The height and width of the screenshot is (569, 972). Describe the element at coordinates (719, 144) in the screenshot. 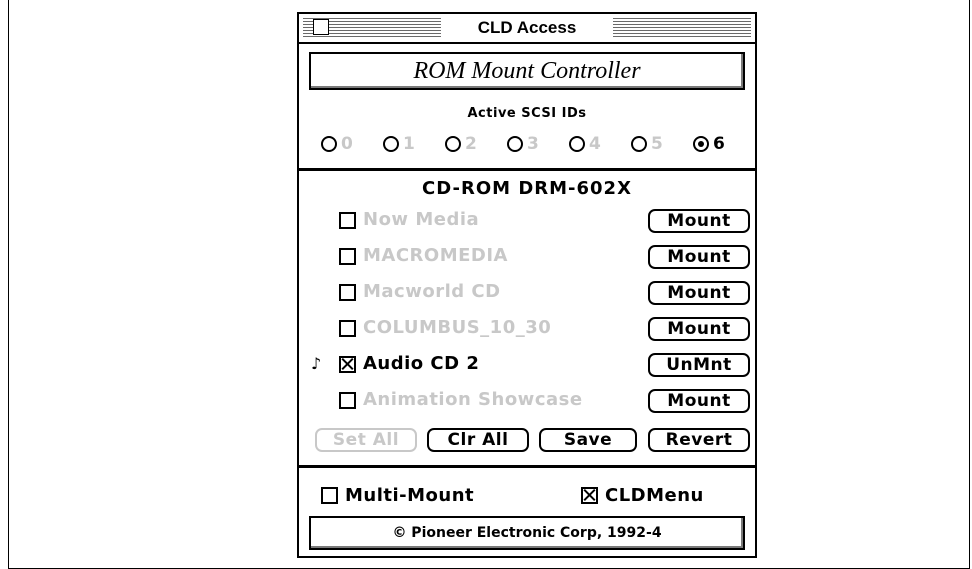

I see `scsi-id-label: 6` at that location.